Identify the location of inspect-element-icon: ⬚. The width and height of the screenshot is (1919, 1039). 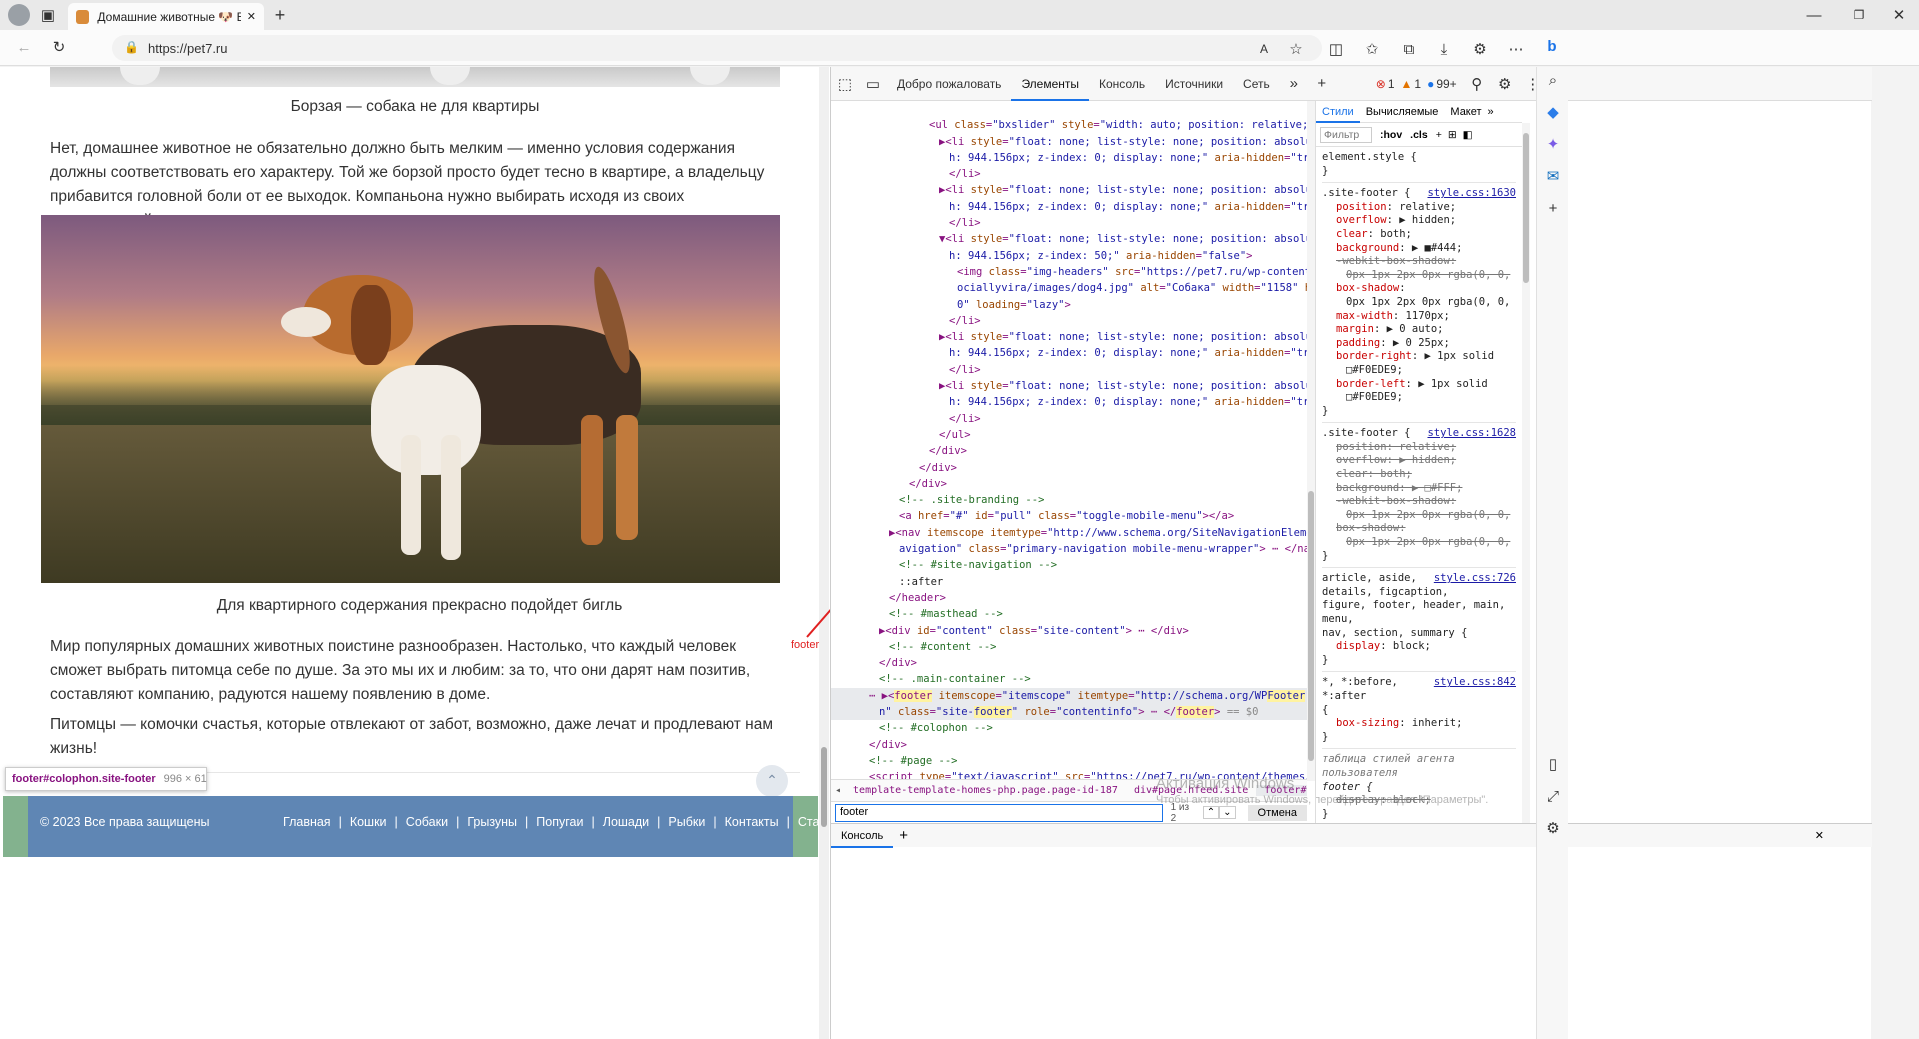
(845, 84).